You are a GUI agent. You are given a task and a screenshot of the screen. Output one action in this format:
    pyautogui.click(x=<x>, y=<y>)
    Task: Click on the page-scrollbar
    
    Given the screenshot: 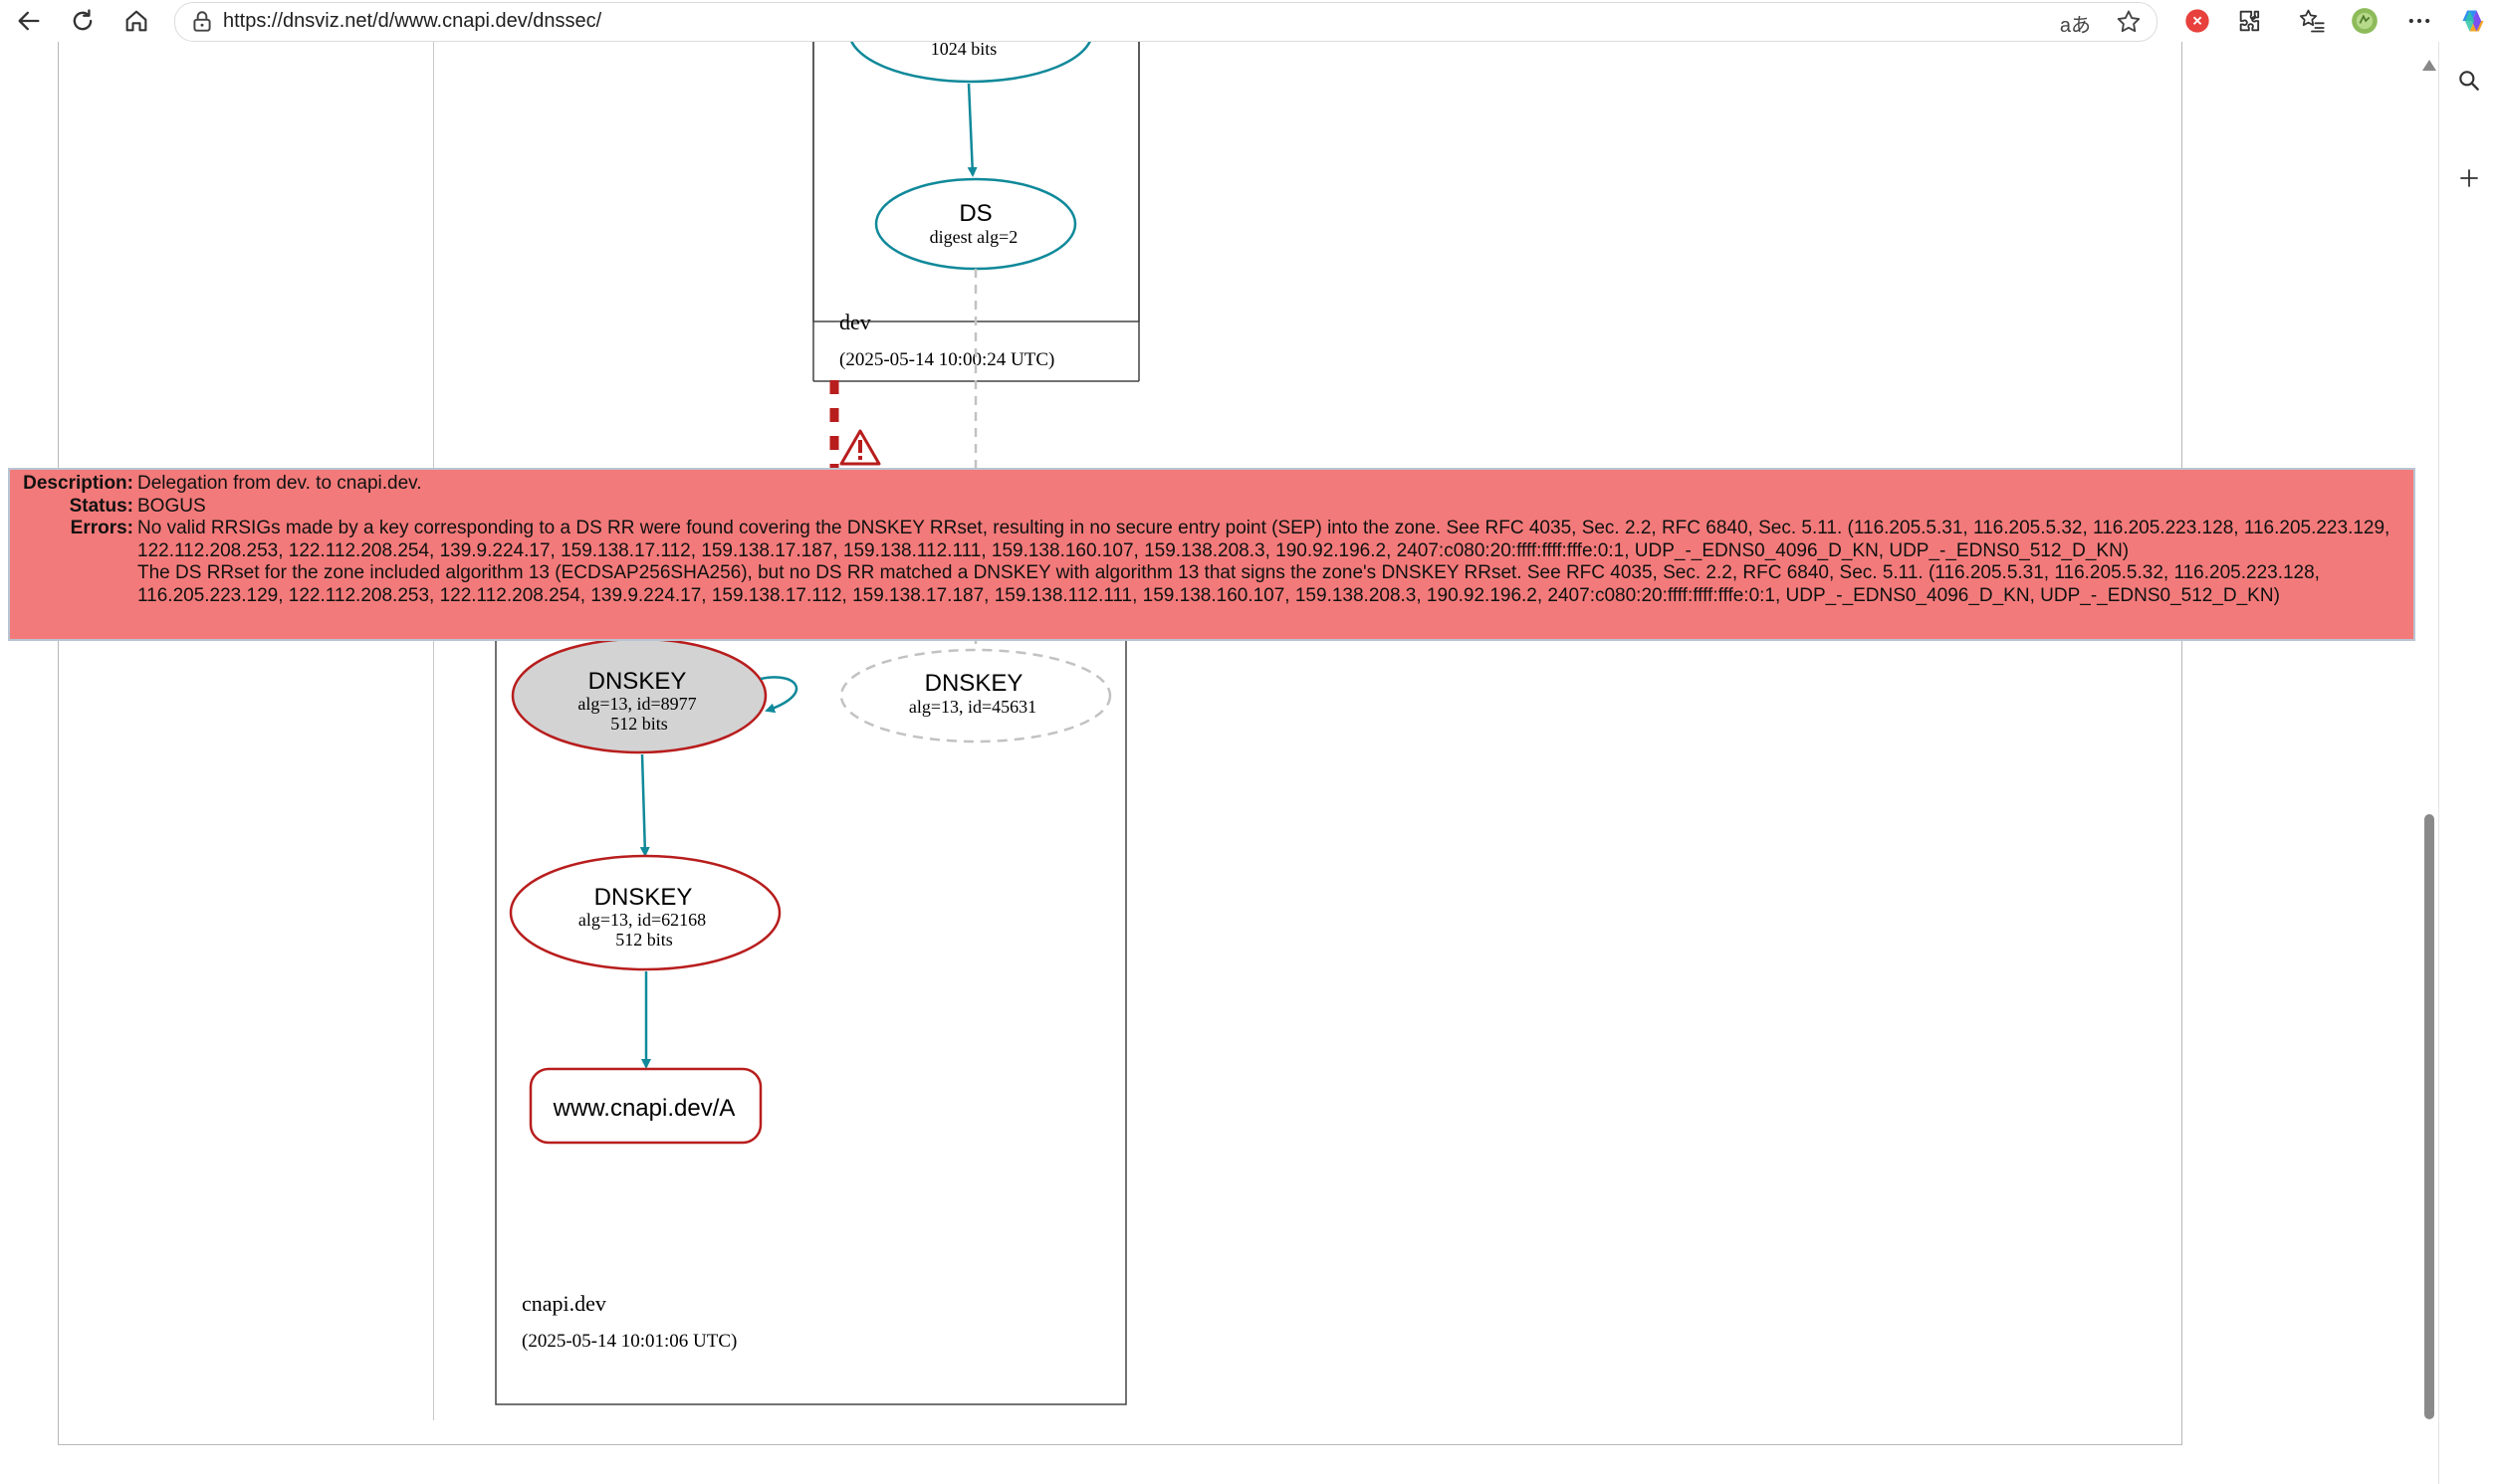 What is the action you would take?
    pyautogui.click(x=2429, y=763)
    